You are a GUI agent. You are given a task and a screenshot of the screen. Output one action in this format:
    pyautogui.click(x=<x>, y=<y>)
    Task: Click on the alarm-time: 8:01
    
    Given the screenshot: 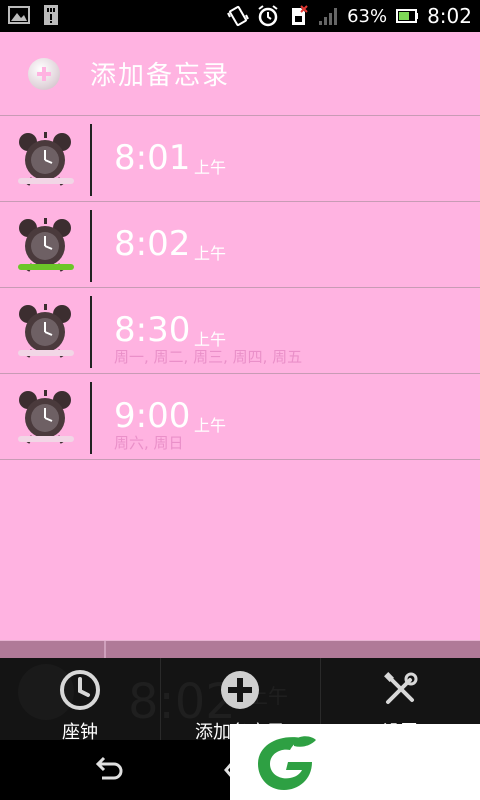 What is the action you would take?
    pyautogui.click(x=152, y=158)
    